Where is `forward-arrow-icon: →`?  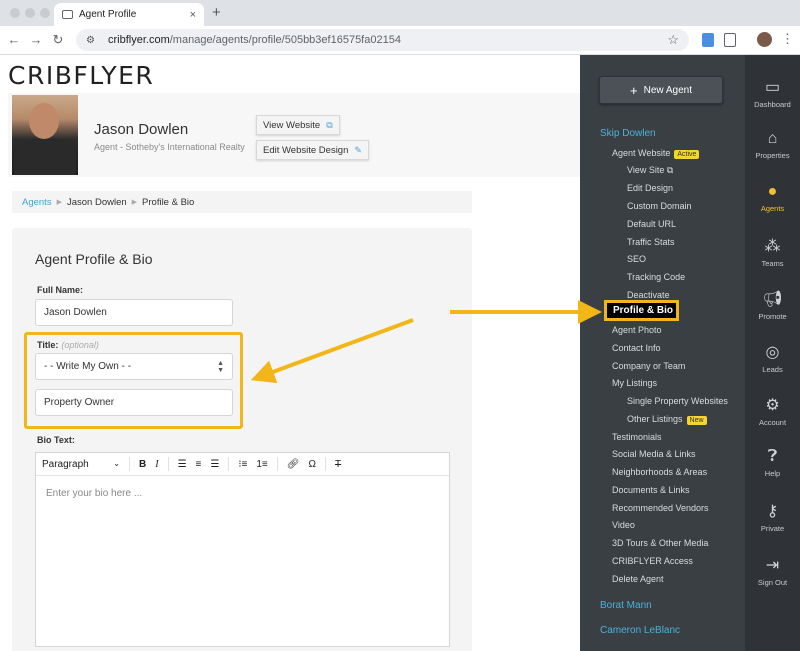 forward-arrow-icon: → is located at coordinates (36, 39).